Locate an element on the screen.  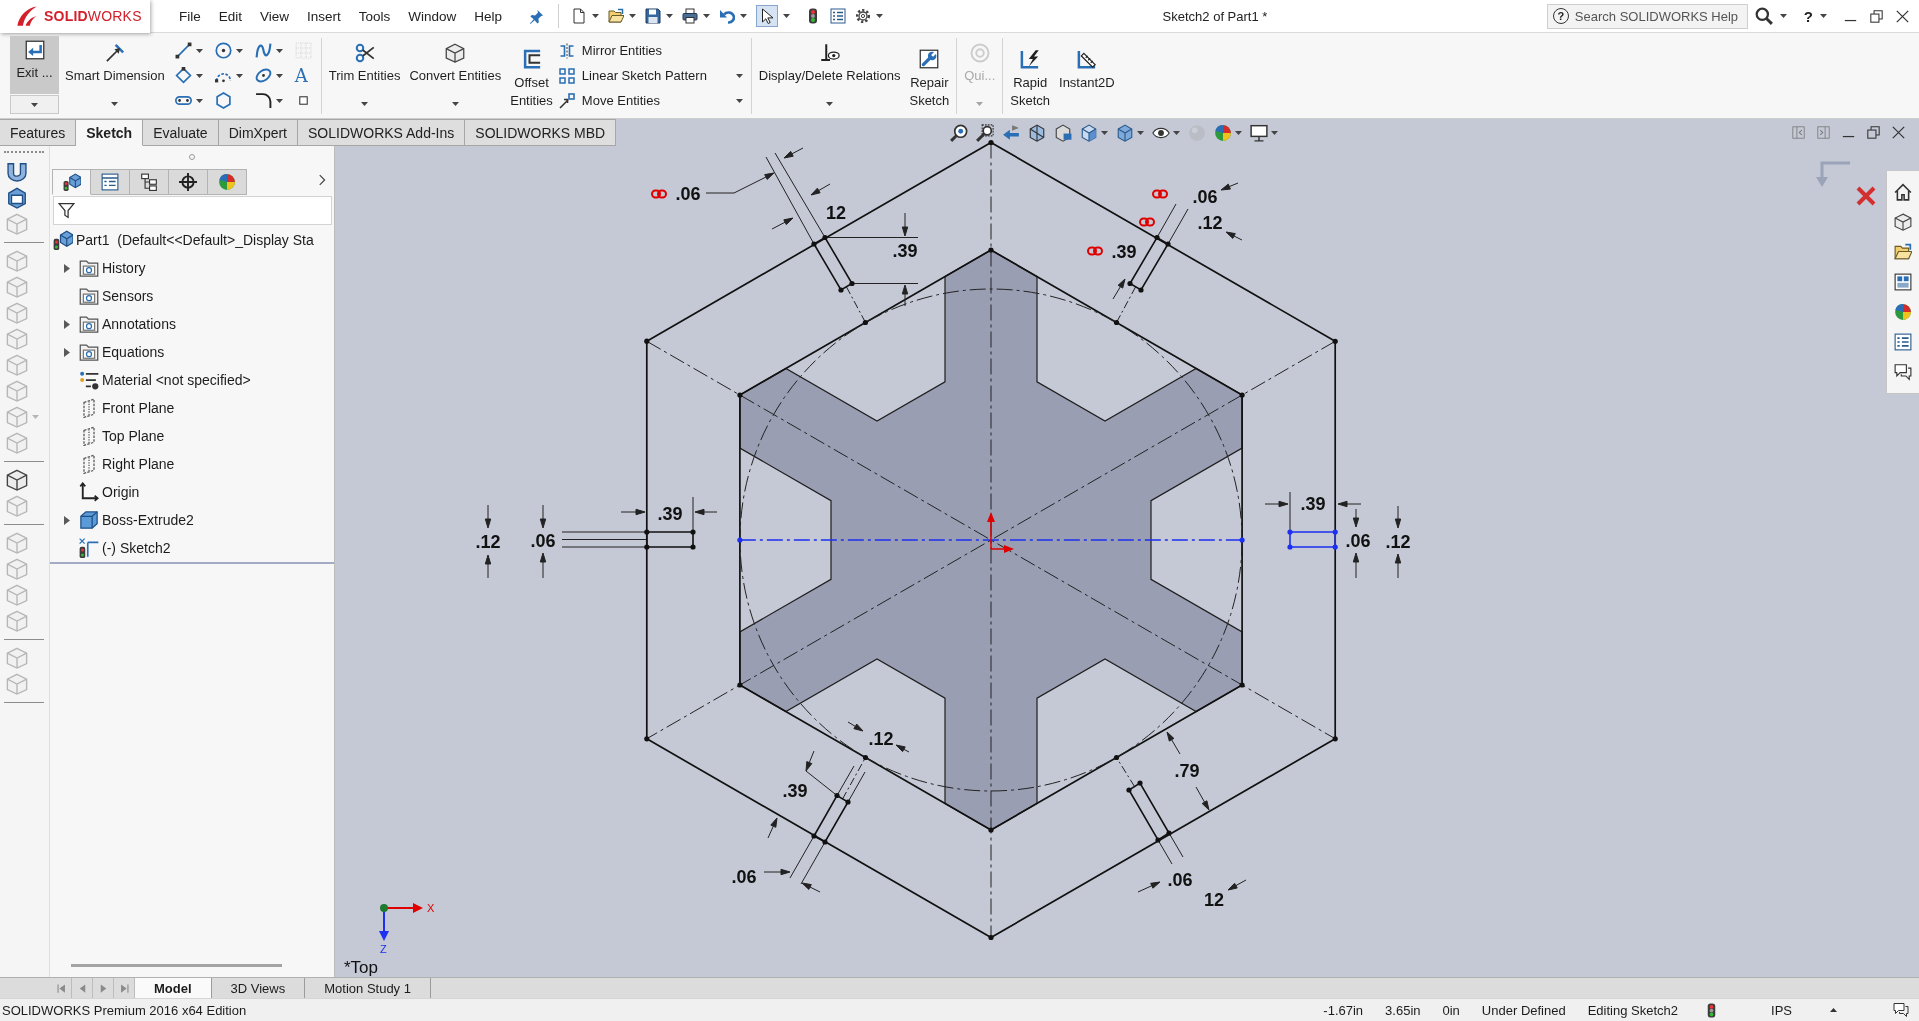
ribbon-button: Display/Delete Relations is located at coordinates (829, 76).